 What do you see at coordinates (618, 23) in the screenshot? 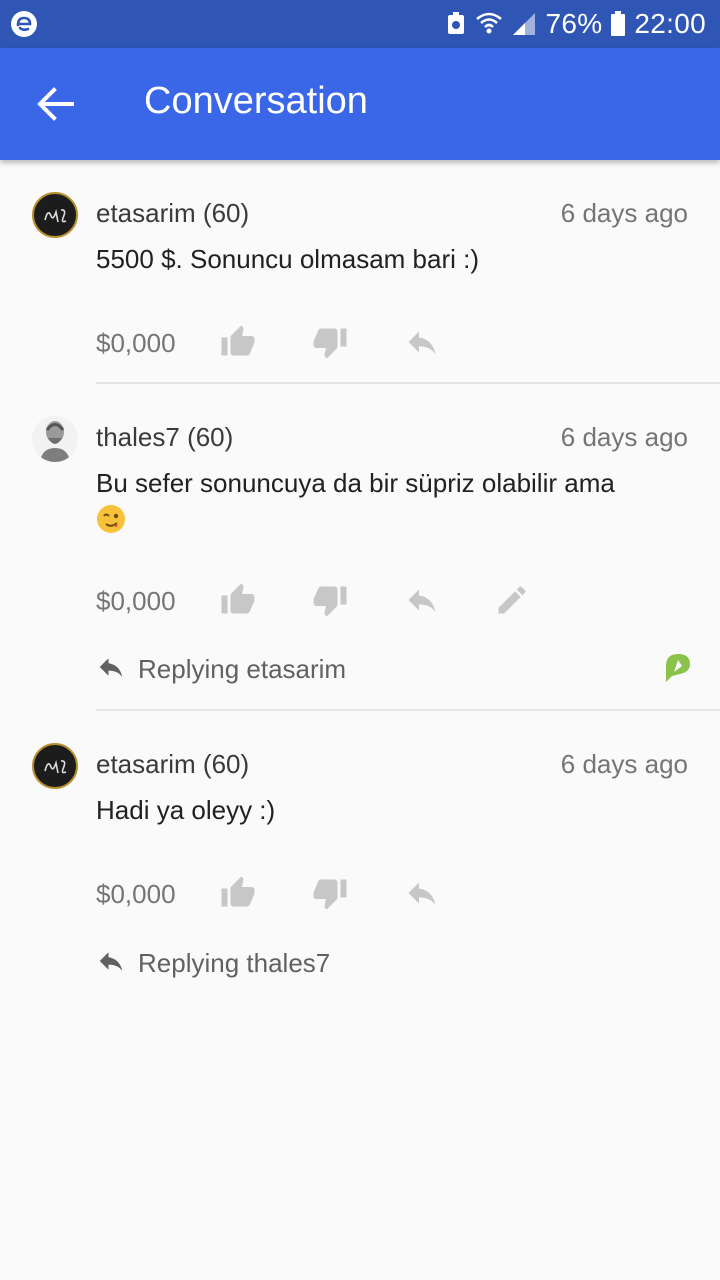
I see `battery-icon` at bounding box center [618, 23].